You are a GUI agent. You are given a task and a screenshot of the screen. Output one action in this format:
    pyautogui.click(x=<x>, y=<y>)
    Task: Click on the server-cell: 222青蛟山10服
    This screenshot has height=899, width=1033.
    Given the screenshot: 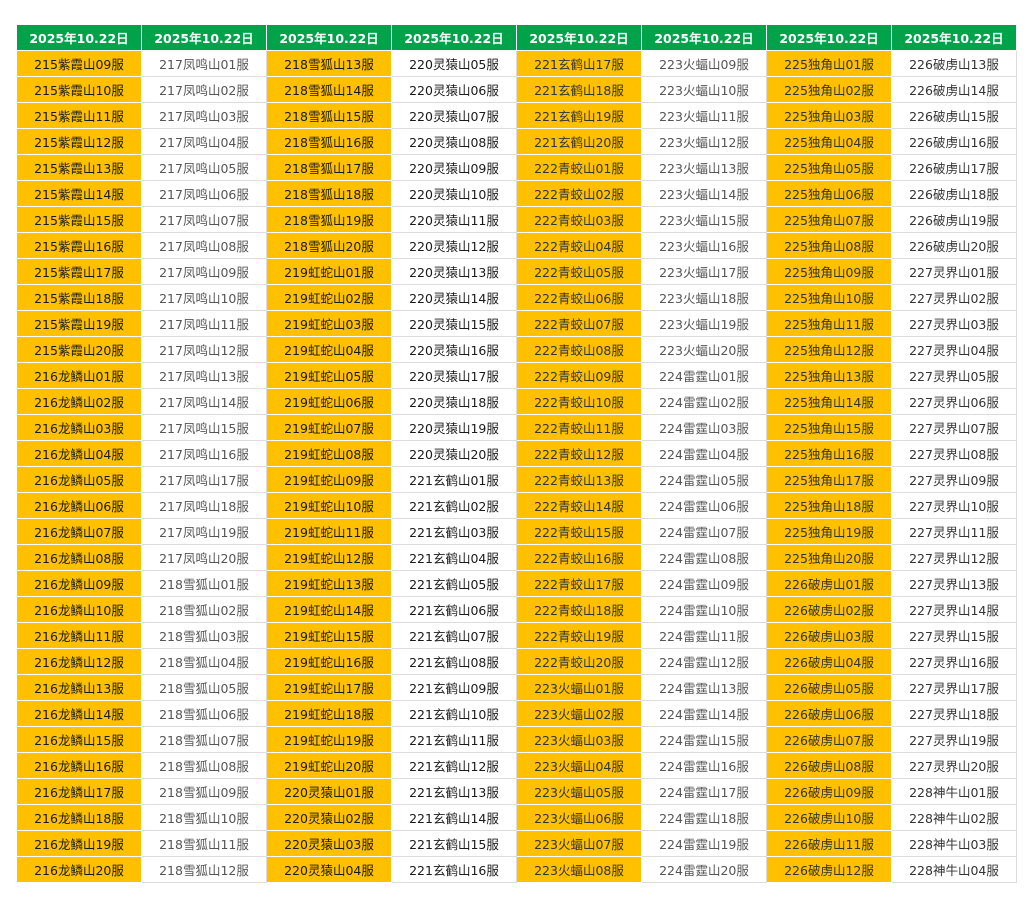 What is the action you would take?
    pyautogui.click(x=579, y=401)
    